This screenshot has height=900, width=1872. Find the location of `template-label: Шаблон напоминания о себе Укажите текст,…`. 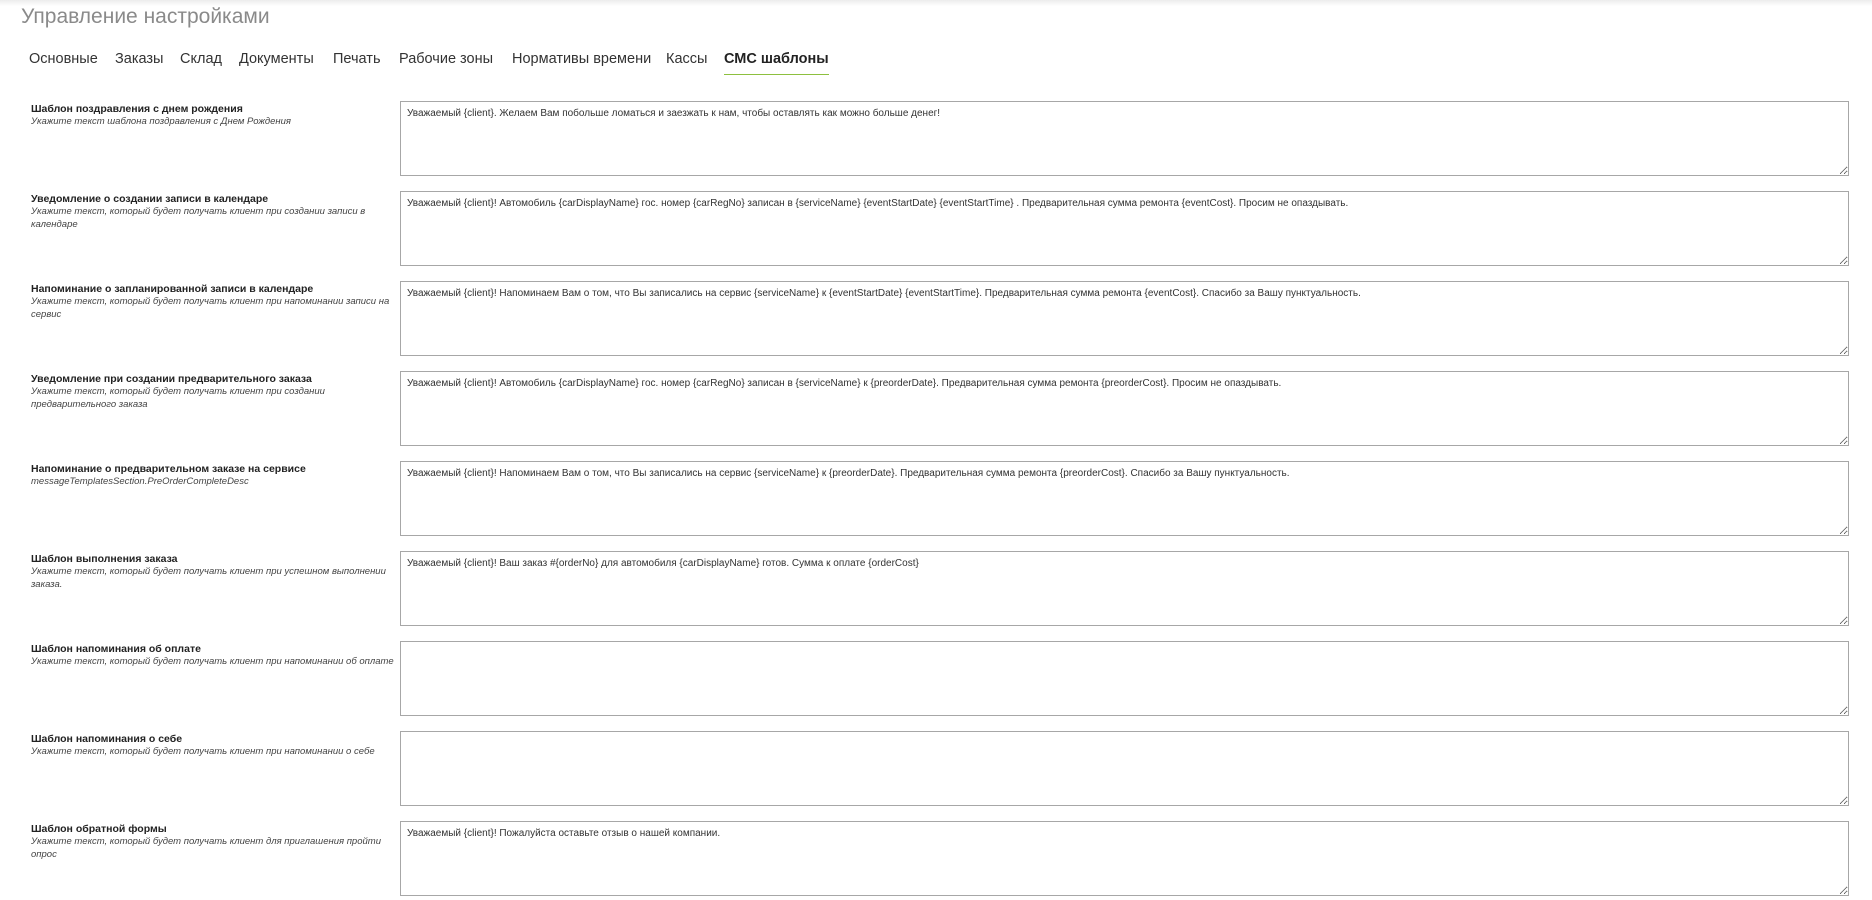

template-label: Шаблон напоминания о себе Укажите текст,… is located at coordinates (213, 746).